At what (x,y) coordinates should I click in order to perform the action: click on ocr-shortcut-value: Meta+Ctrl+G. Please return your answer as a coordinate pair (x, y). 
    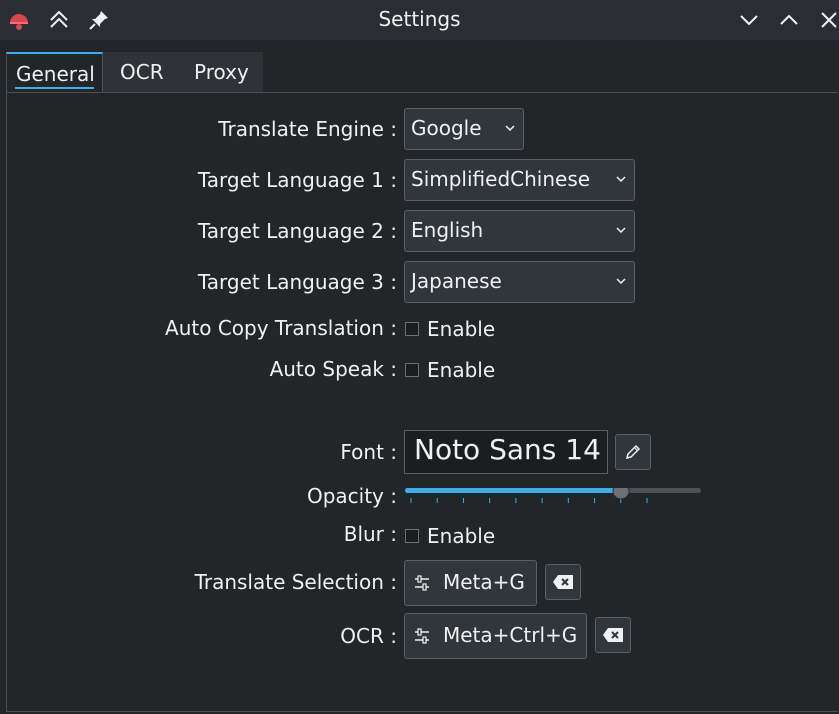
    Looking at the image, I should click on (510, 635).